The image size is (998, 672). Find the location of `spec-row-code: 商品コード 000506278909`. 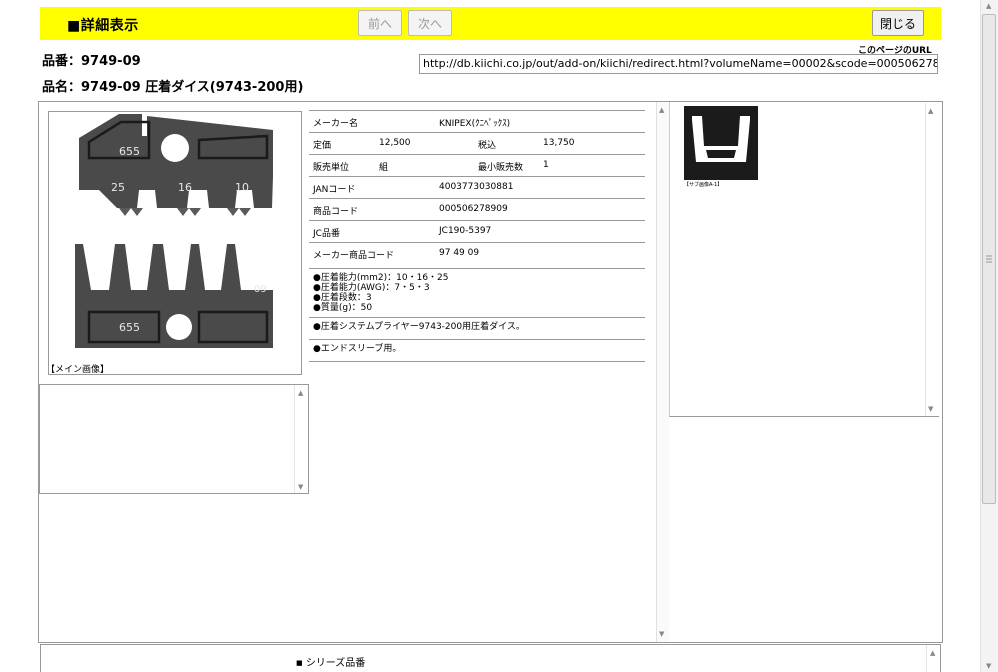

spec-row-code: 商品コード 000506278909 is located at coordinates (477, 209).